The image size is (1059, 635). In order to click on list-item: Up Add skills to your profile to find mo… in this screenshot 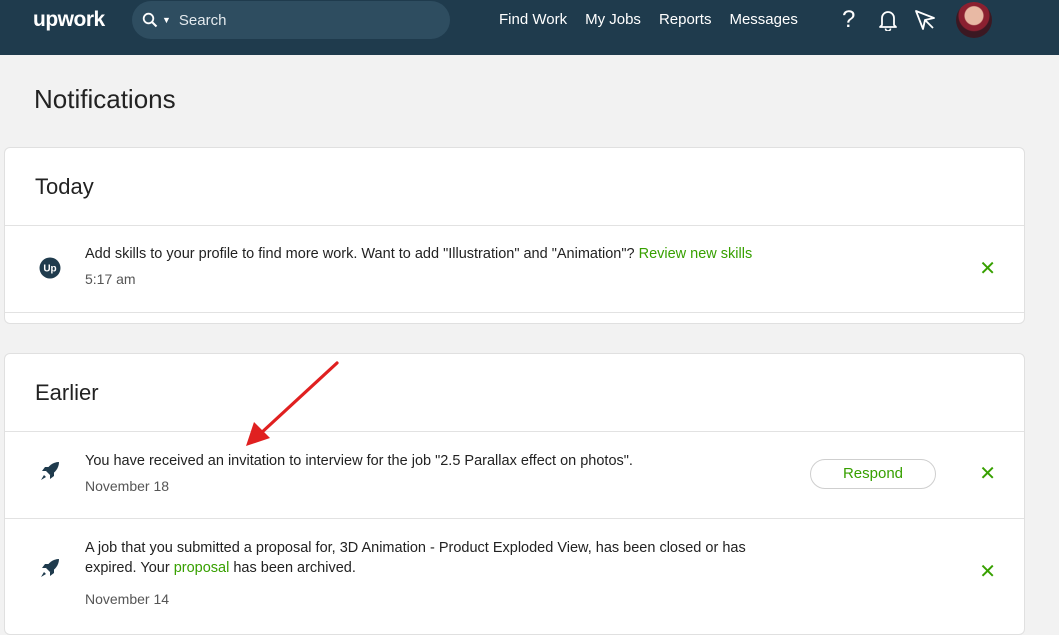, I will do `click(514, 269)`.